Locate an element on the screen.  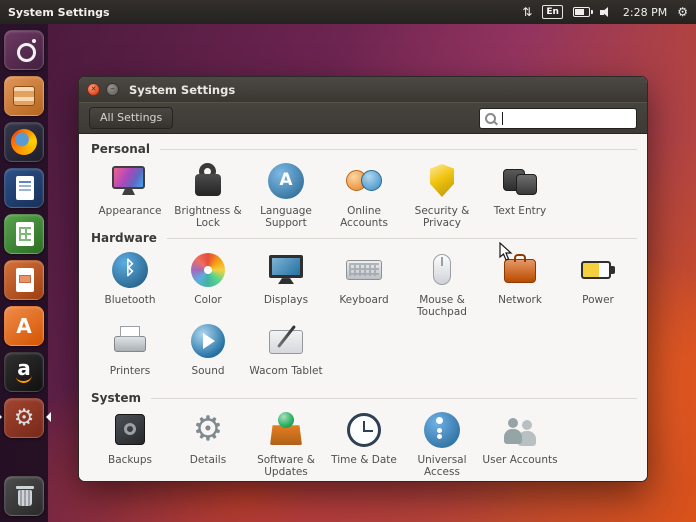
setting-user-accounts: User Accounts is located at coordinates (520, 444).